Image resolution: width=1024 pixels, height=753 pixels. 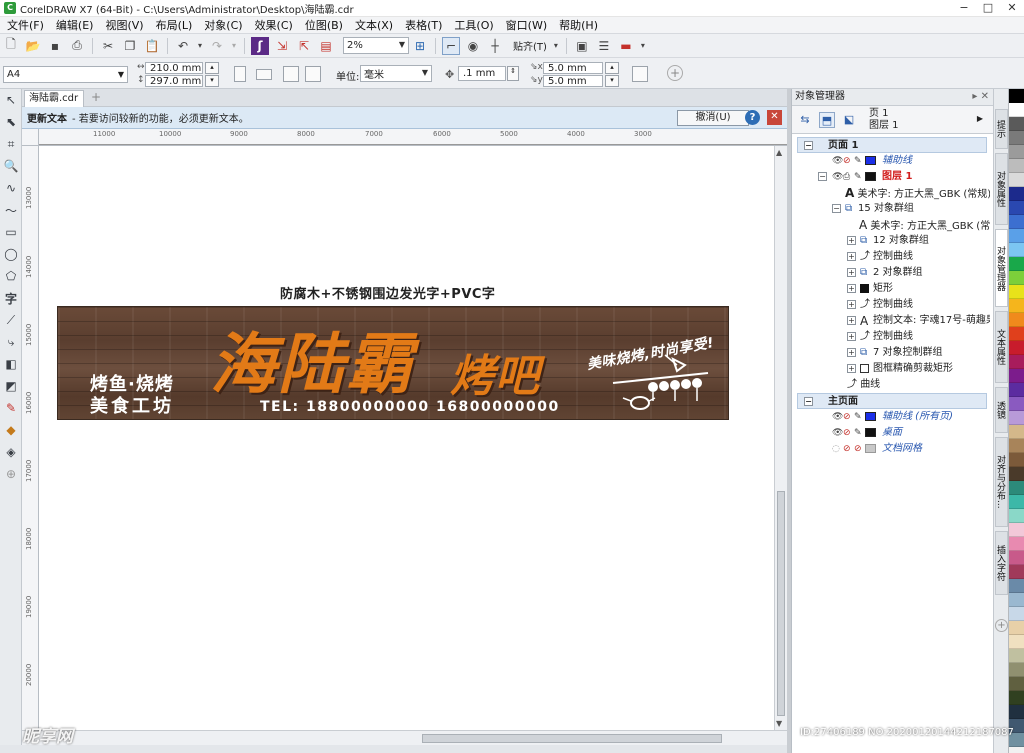 What do you see at coordinates (530, 45) in the screenshot?
I see `snap-to-dropdown: 贴齐(T)` at bounding box center [530, 45].